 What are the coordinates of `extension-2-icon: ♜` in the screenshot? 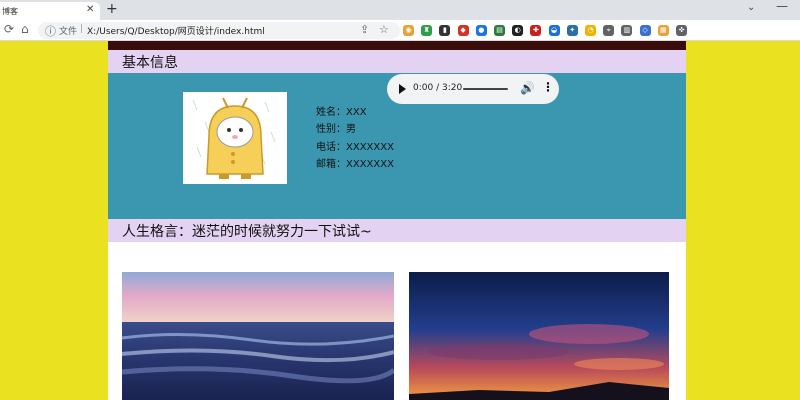 It's located at (427, 30).